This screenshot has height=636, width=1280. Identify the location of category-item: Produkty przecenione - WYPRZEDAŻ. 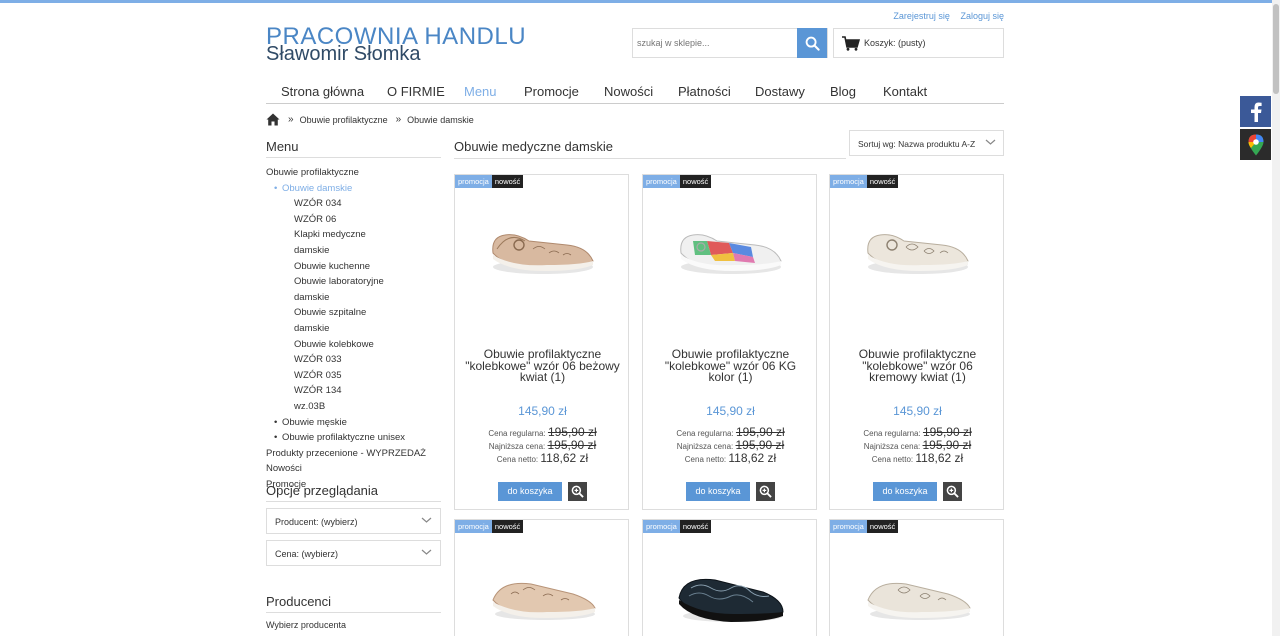
(353, 454).